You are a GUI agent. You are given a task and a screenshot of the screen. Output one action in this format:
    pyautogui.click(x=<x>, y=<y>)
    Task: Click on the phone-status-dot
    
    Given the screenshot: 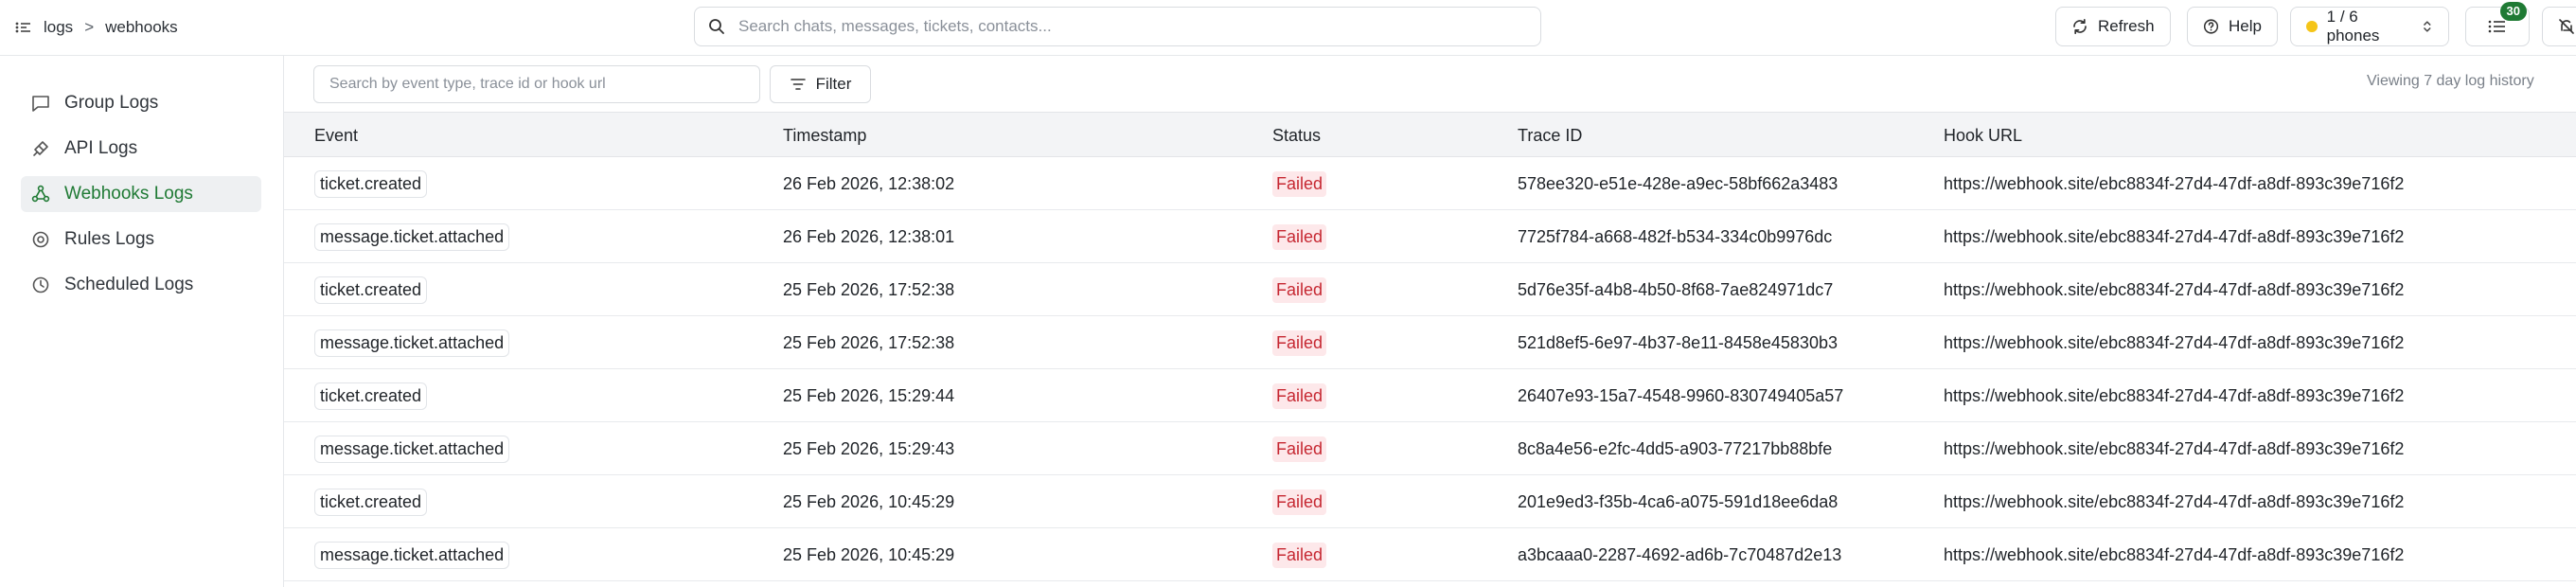 What is the action you would take?
    pyautogui.click(x=2312, y=26)
    